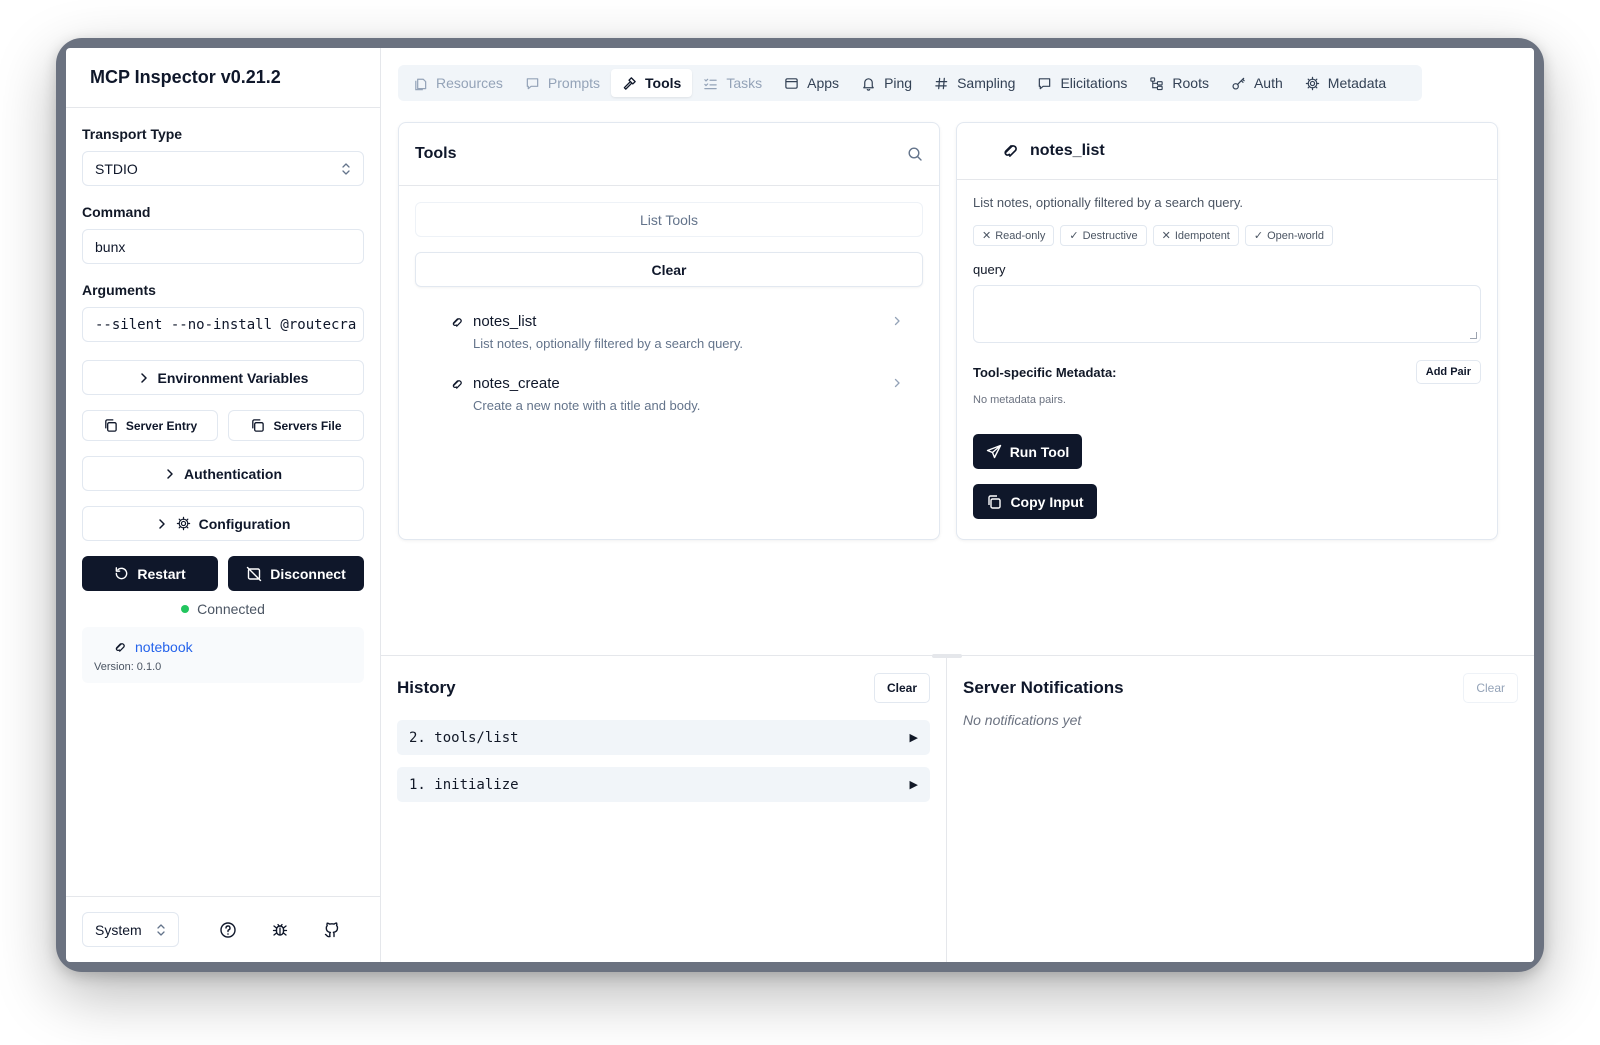  I want to click on bug-icon, so click(280, 930).